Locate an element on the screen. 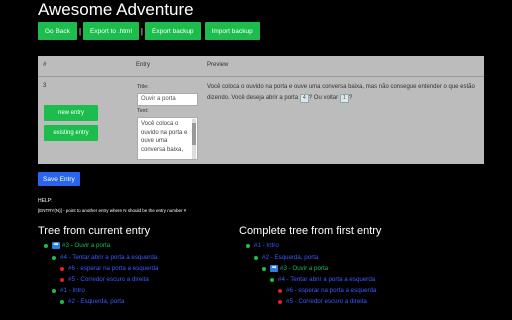 The image size is (512, 320). help-title: HELP: is located at coordinates (45, 201).